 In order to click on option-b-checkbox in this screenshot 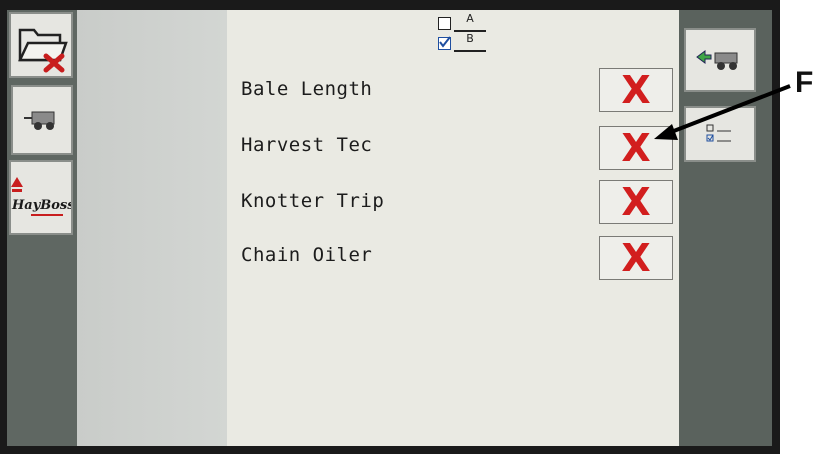, I will do `click(444, 43)`.